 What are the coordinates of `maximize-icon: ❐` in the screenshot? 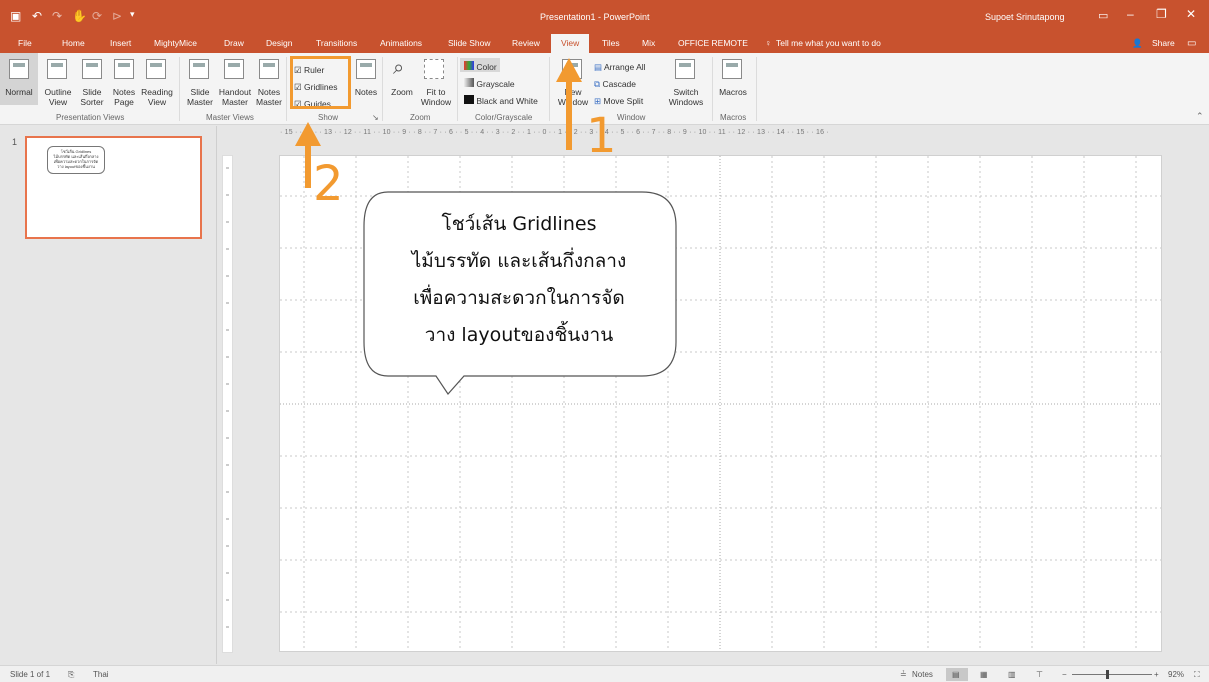 It's located at (1161, 14).